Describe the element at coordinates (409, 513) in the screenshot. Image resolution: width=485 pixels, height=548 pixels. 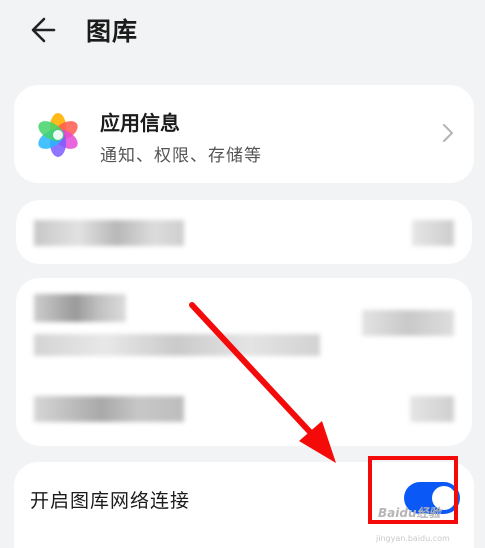
I see `baidu-watermark: Baidu经验` at that location.